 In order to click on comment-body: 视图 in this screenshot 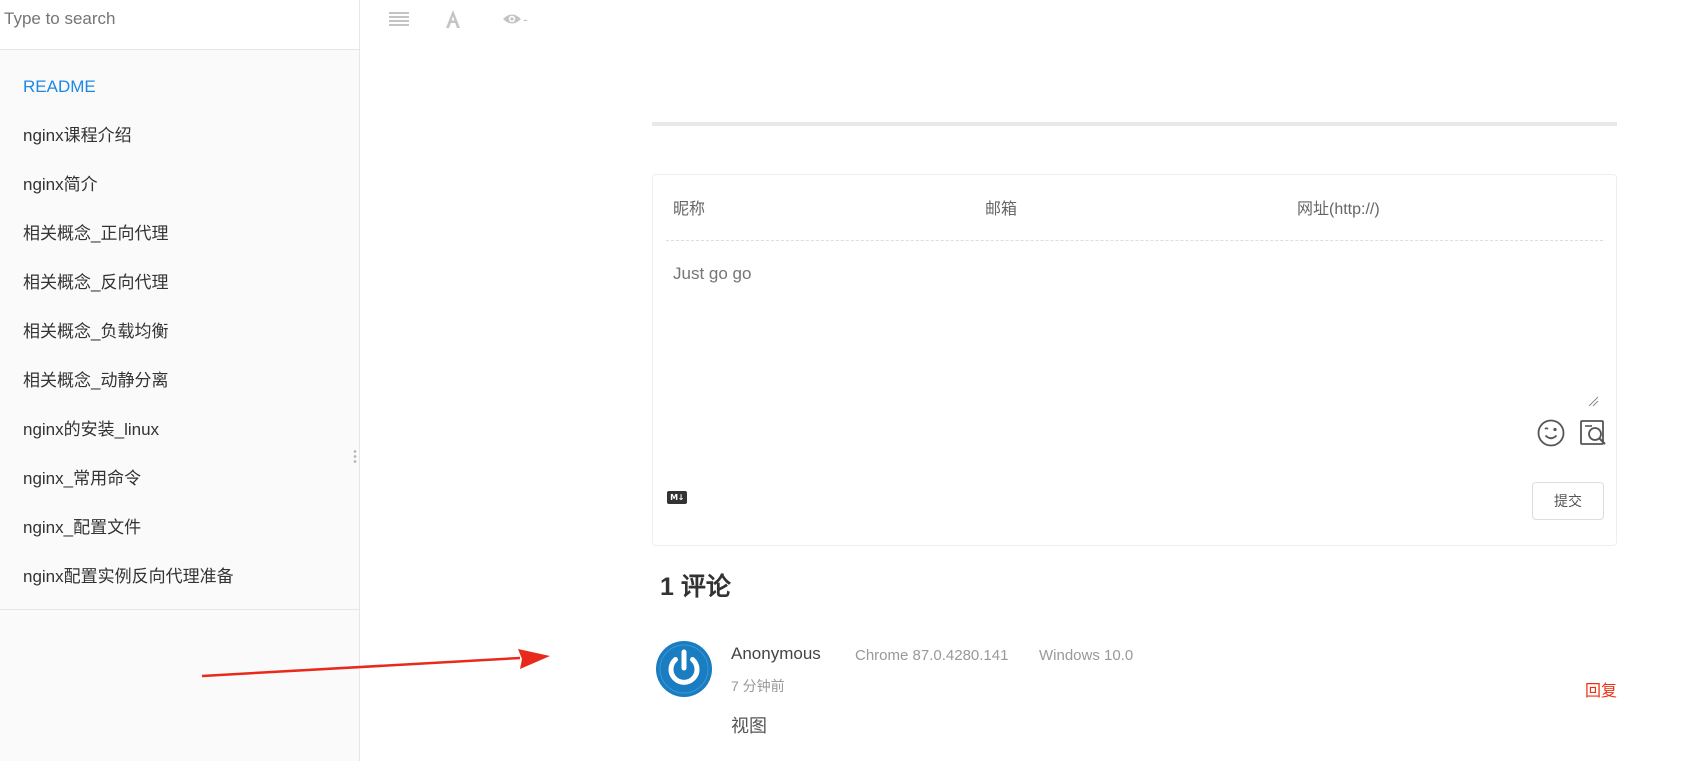, I will do `click(749, 726)`.